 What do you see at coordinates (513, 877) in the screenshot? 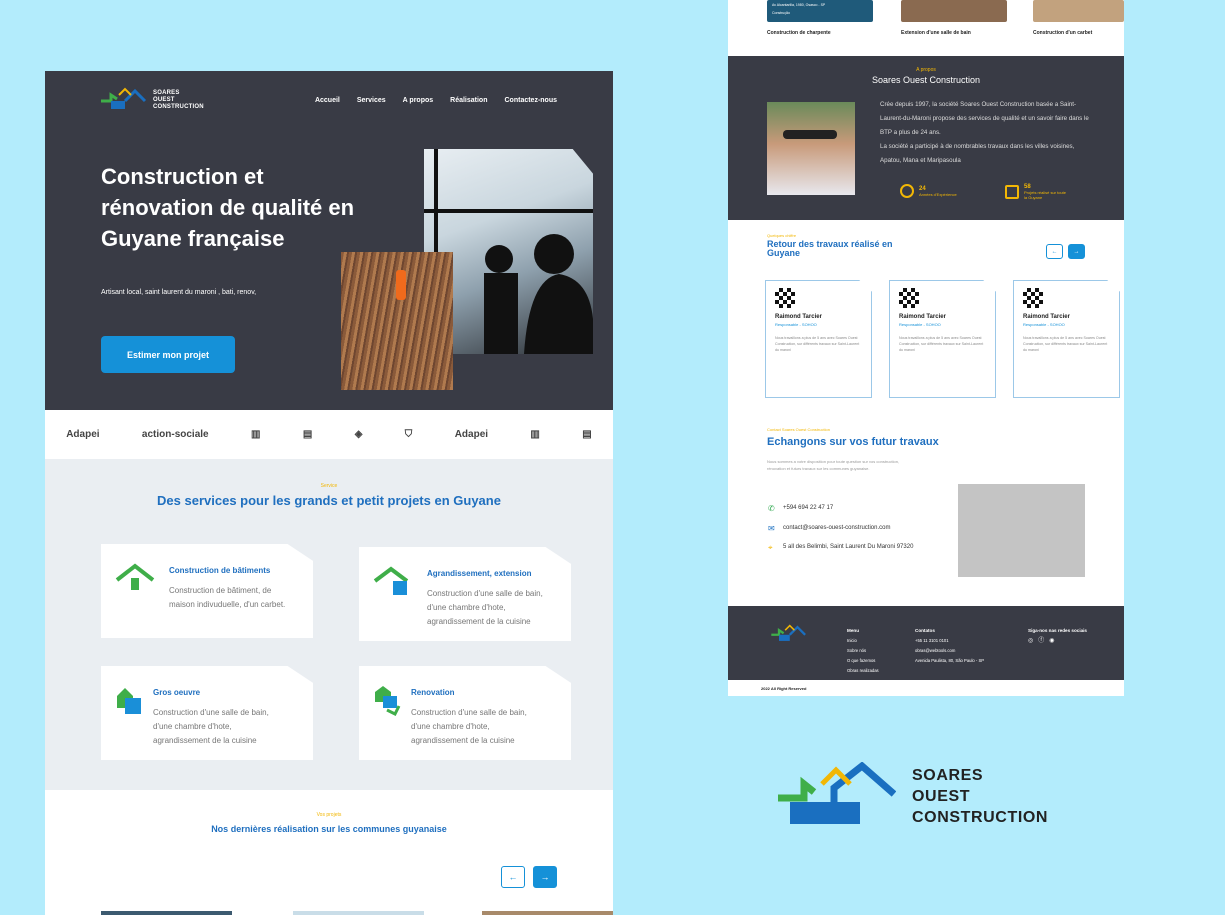
I see `projects-prev-button: ←` at bounding box center [513, 877].